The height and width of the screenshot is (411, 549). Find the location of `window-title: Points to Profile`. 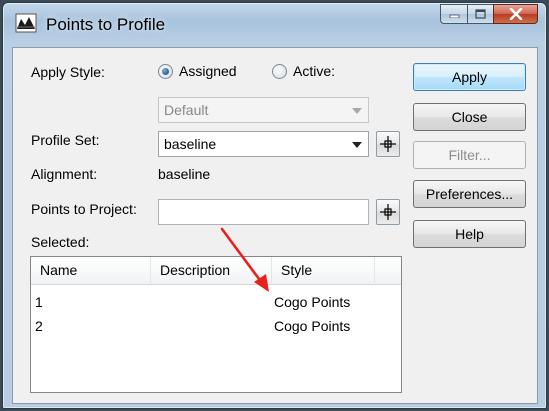

window-title: Points to Profile is located at coordinates (106, 24).